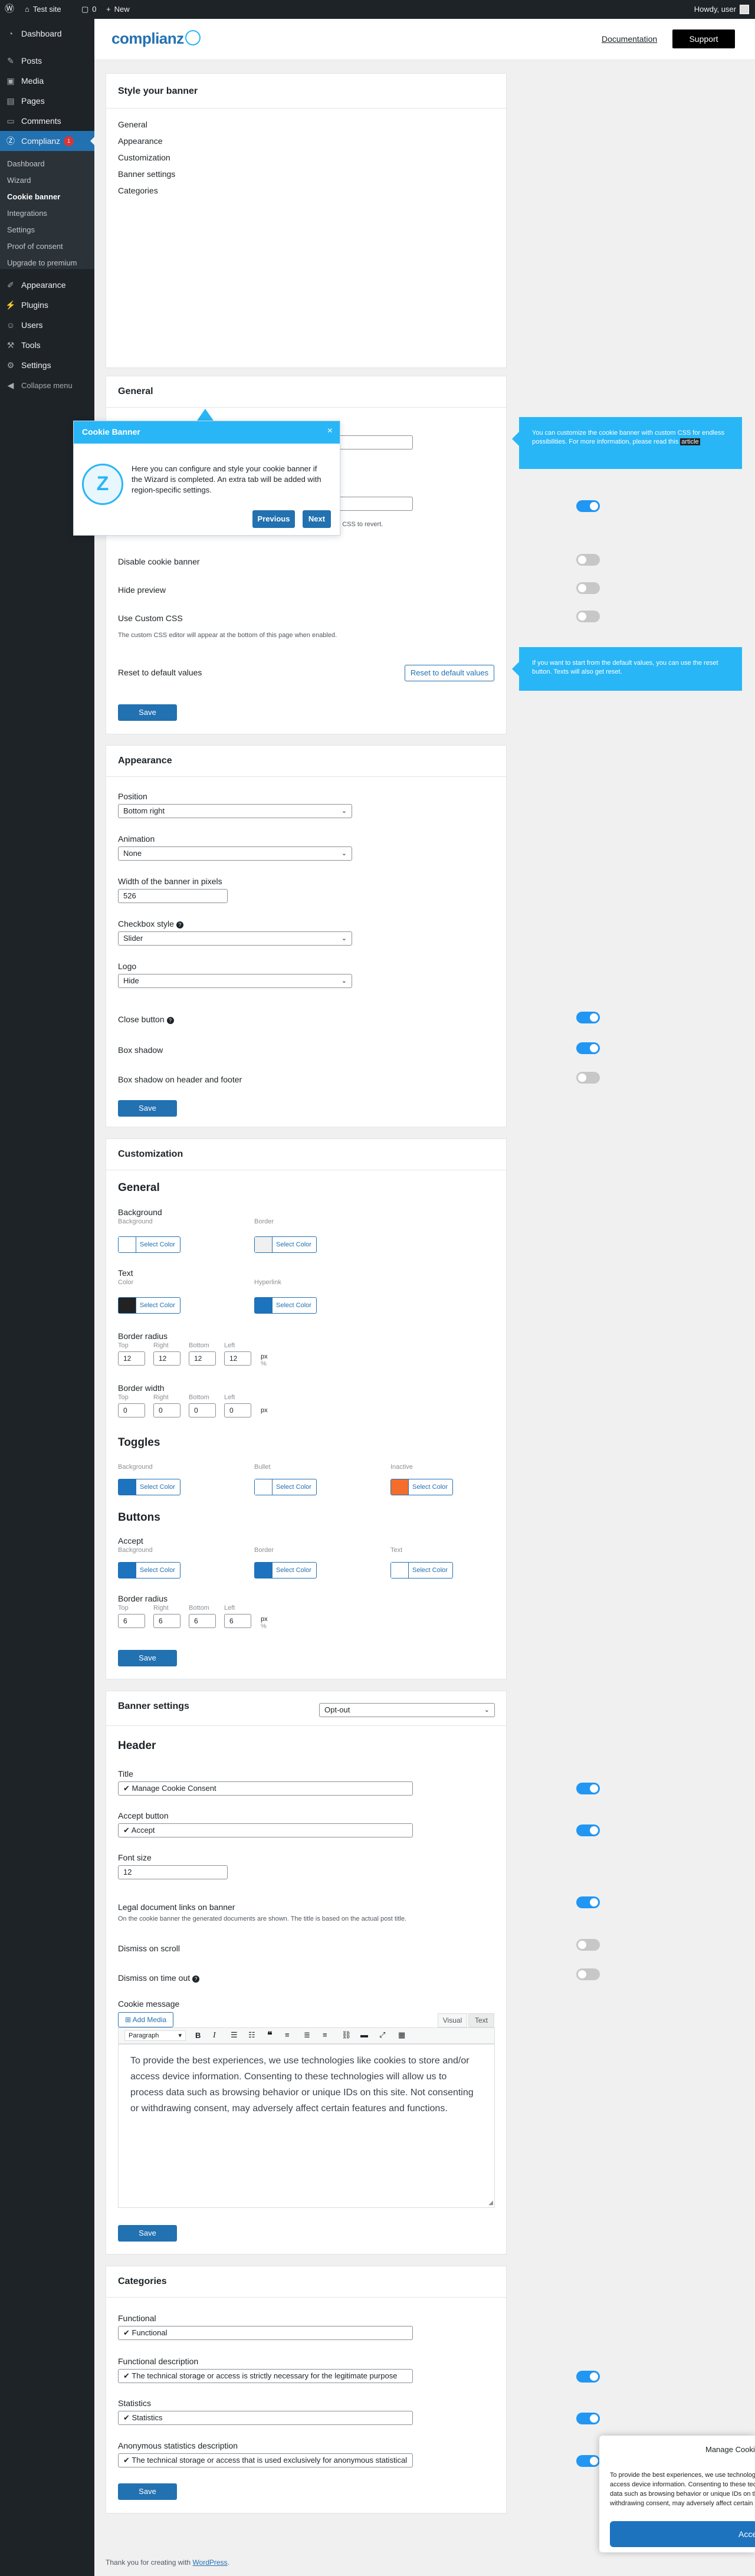 The image size is (755, 2576). What do you see at coordinates (145, 2019) in the screenshot?
I see `add-media-button: ⊞ Add Media` at bounding box center [145, 2019].